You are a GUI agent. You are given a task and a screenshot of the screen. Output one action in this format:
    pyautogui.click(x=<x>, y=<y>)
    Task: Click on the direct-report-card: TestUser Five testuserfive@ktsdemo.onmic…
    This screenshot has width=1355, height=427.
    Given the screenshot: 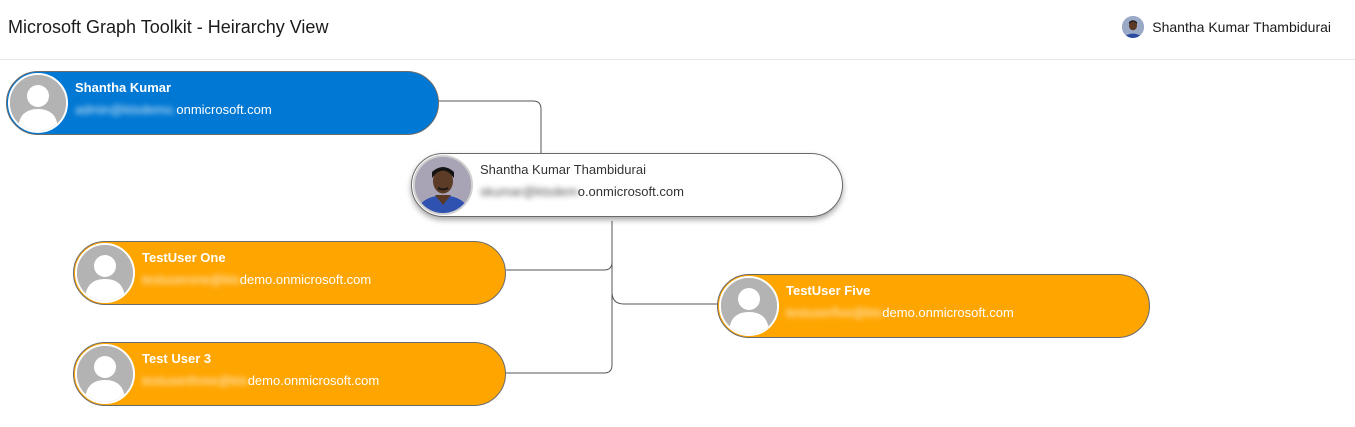 What is the action you would take?
    pyautogui.click(x=933, y=306)
    